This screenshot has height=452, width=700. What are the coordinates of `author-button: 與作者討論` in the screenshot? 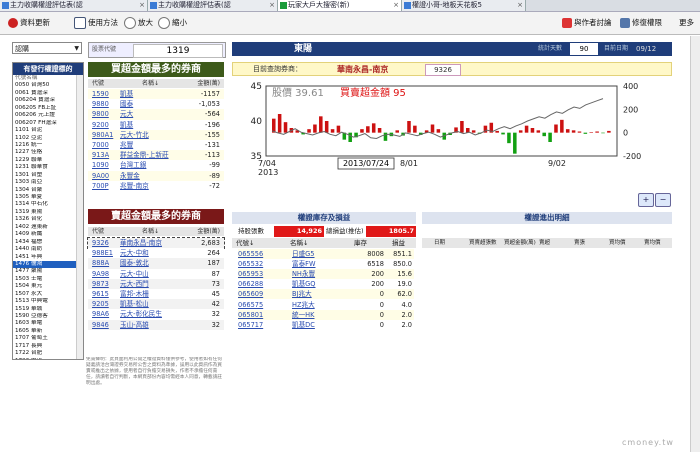 It's located at (587, 23).